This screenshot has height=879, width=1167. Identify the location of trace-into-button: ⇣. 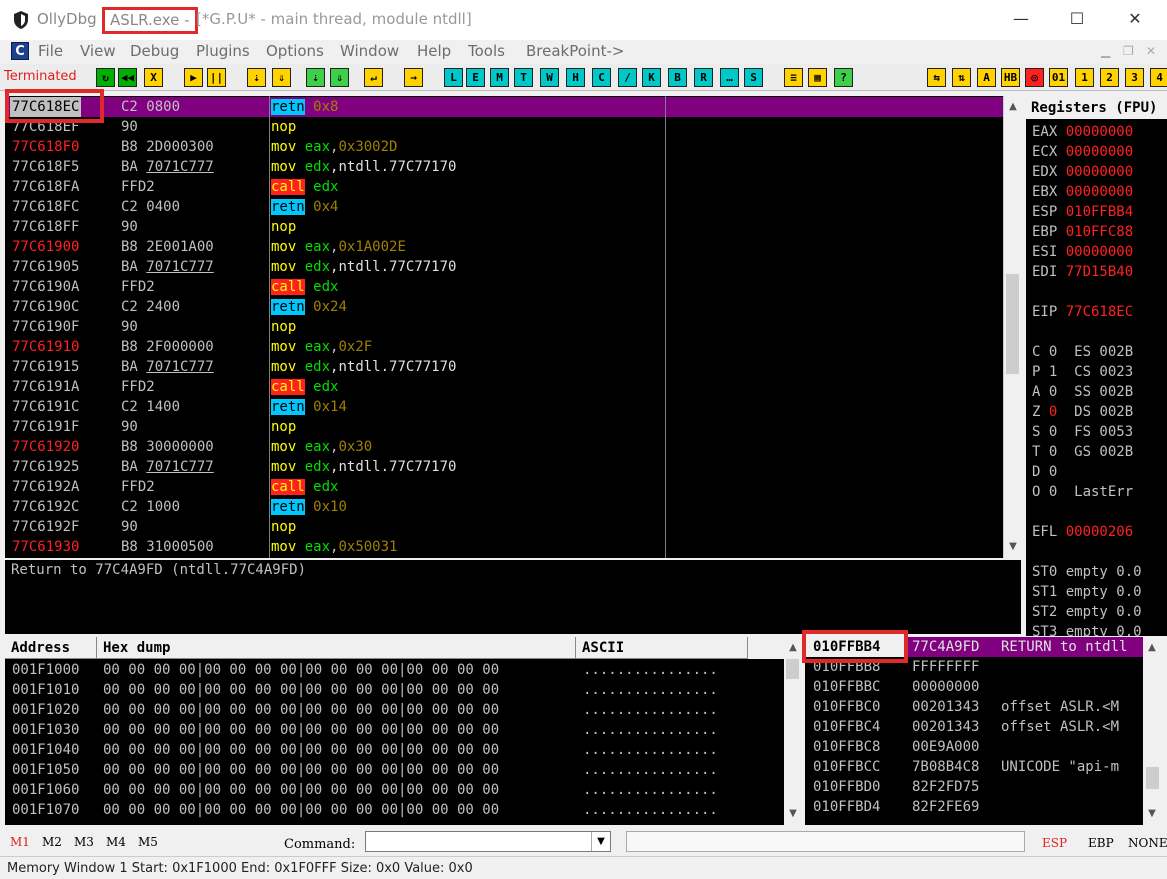
(315, 77).